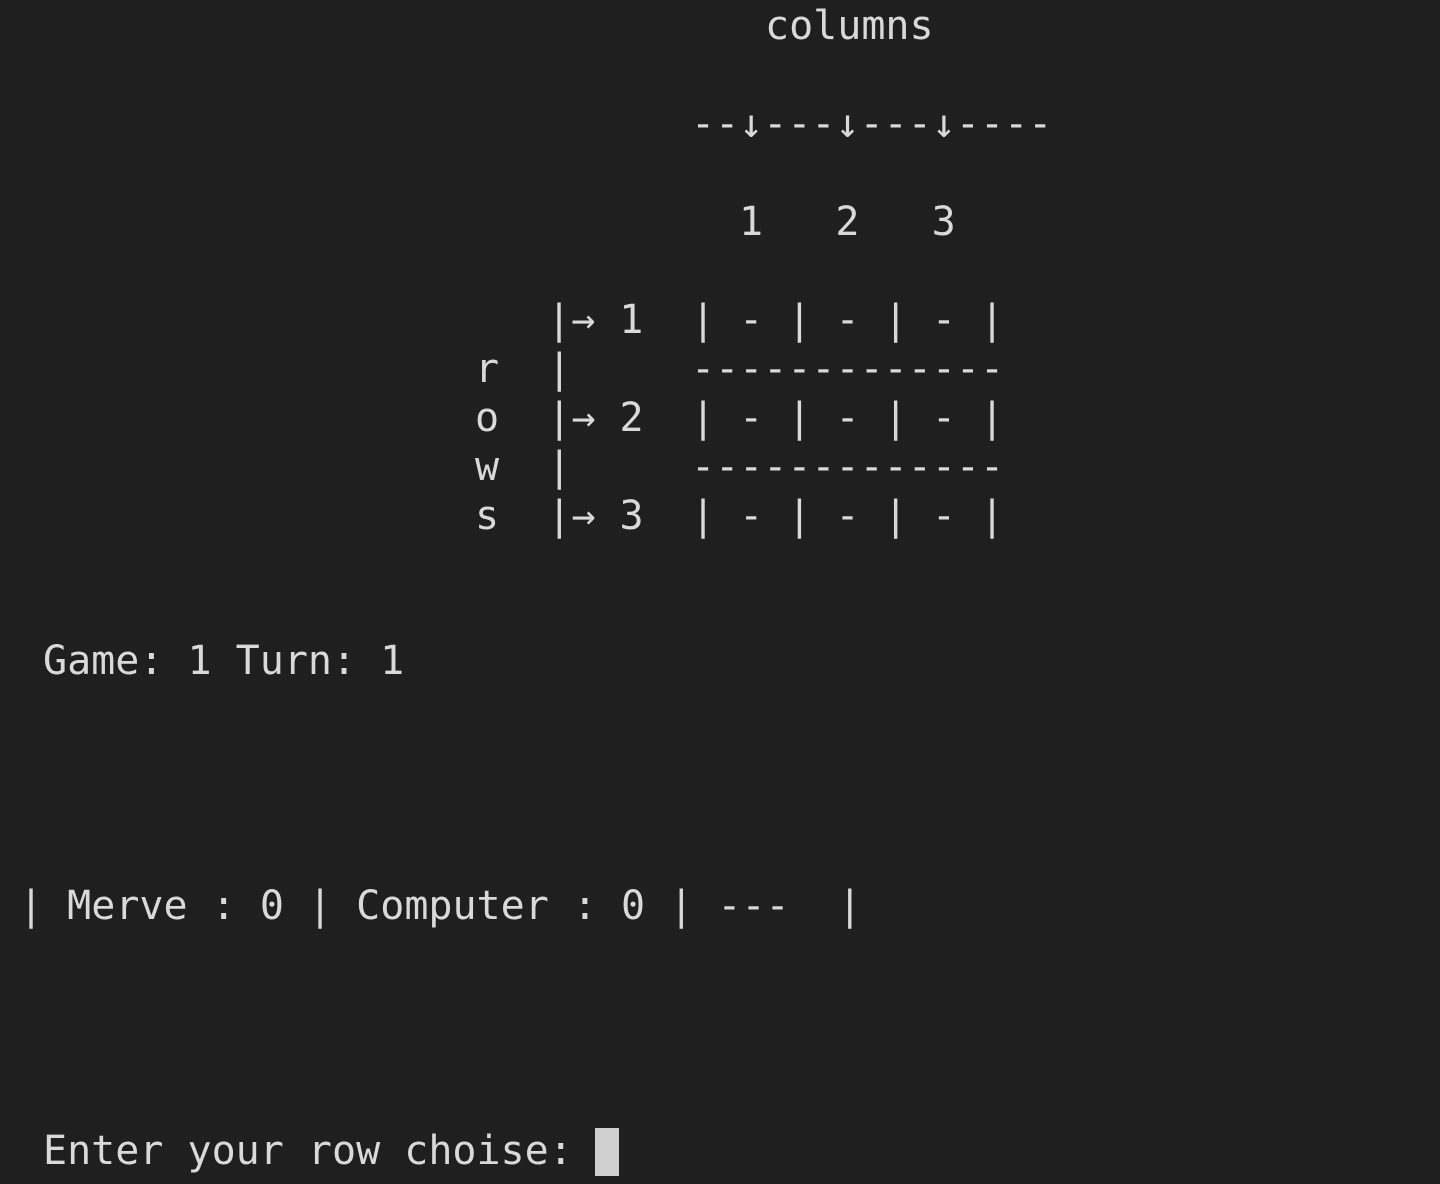 Image resolution: width=1440 pixels, height=1184 pixels. Describe the element at coordinates (440, 906) in the screenshot. I see `scoreboard: | Merve : 0 | Computer : 0 | --- |` at that location.